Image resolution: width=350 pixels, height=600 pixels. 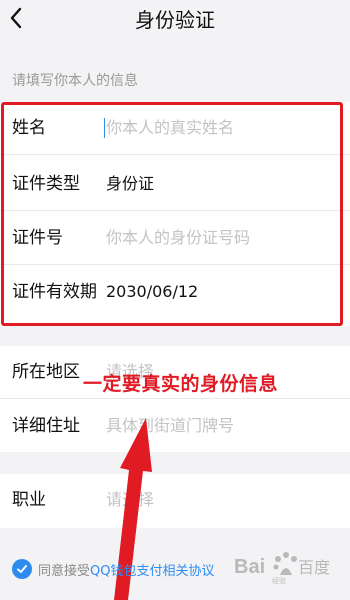 I want to click on address-label: 详细住址, so click(x=46, y=426).